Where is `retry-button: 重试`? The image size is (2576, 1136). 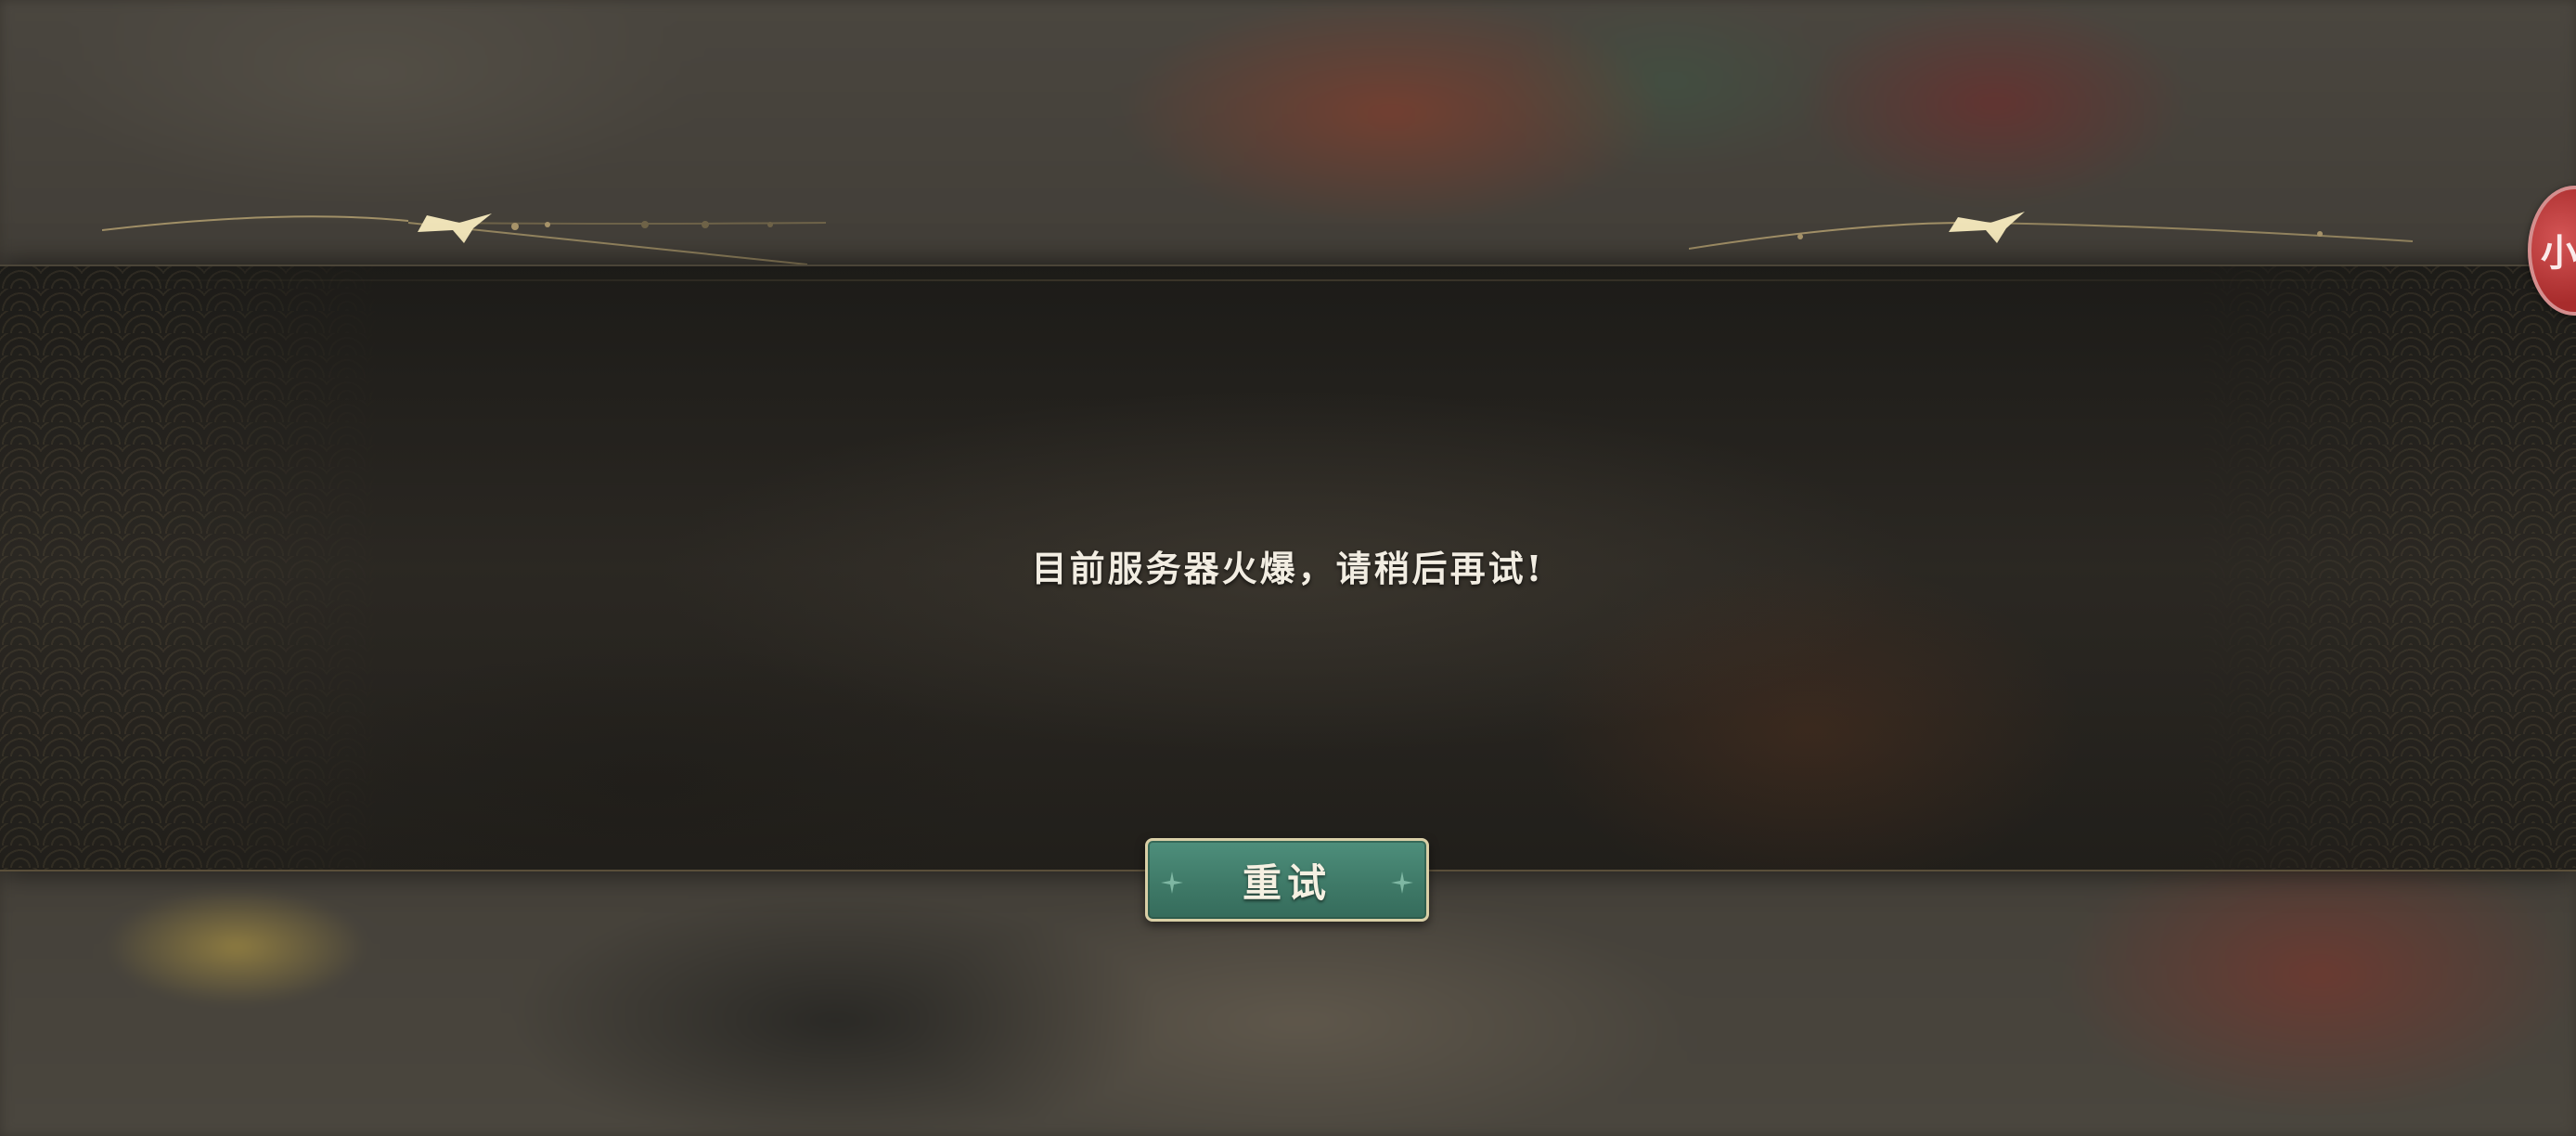
retry-button: 重试 is located at coordinates (1287, 880).